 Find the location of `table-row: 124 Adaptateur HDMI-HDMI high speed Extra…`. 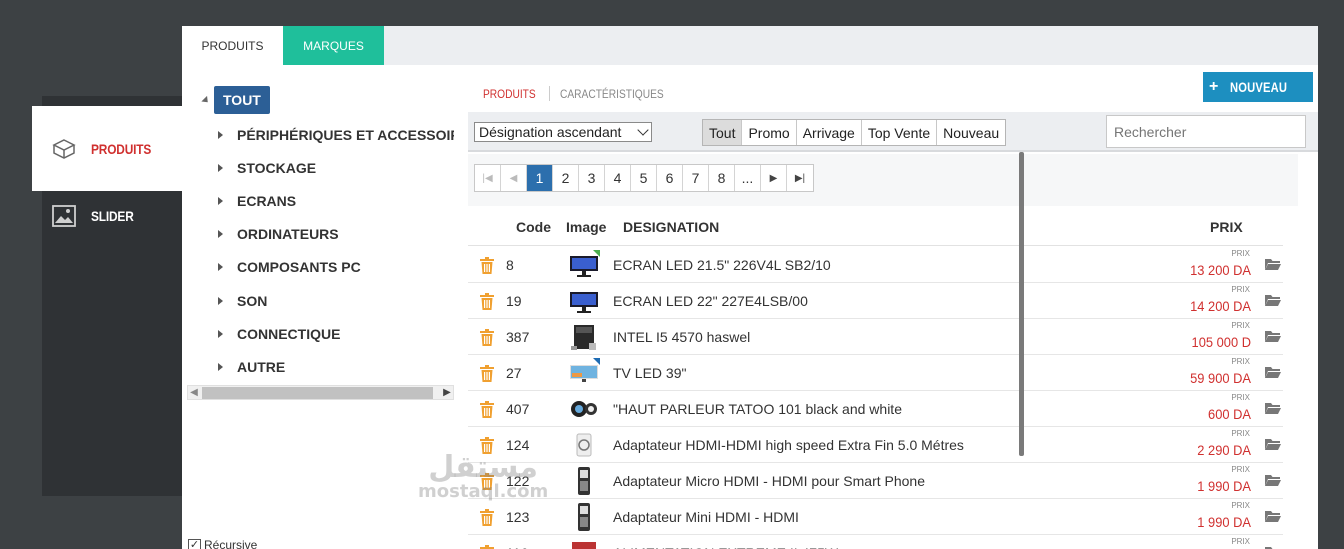

table-row: 124 Adaptateur HDMI-HDMI high speed Extra… is located at coordinates (875, 445).